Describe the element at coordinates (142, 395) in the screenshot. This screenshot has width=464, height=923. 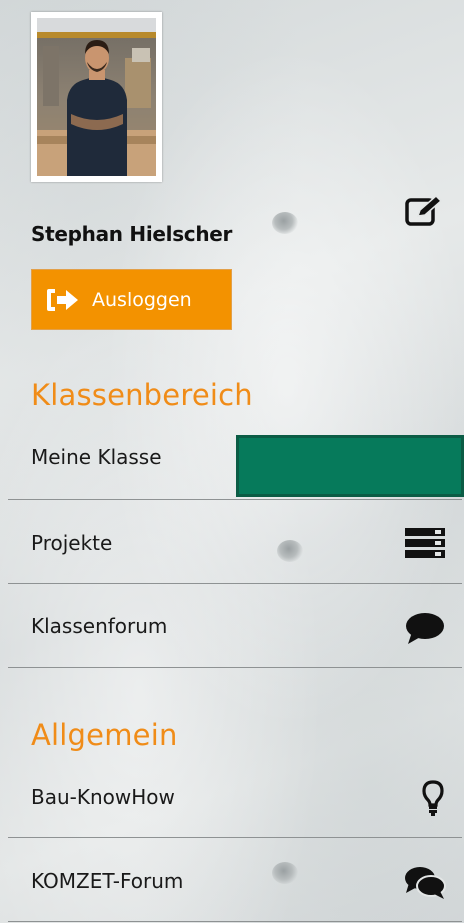
I see `section-heading-klassenbereich: Klassenbereich` at that location.